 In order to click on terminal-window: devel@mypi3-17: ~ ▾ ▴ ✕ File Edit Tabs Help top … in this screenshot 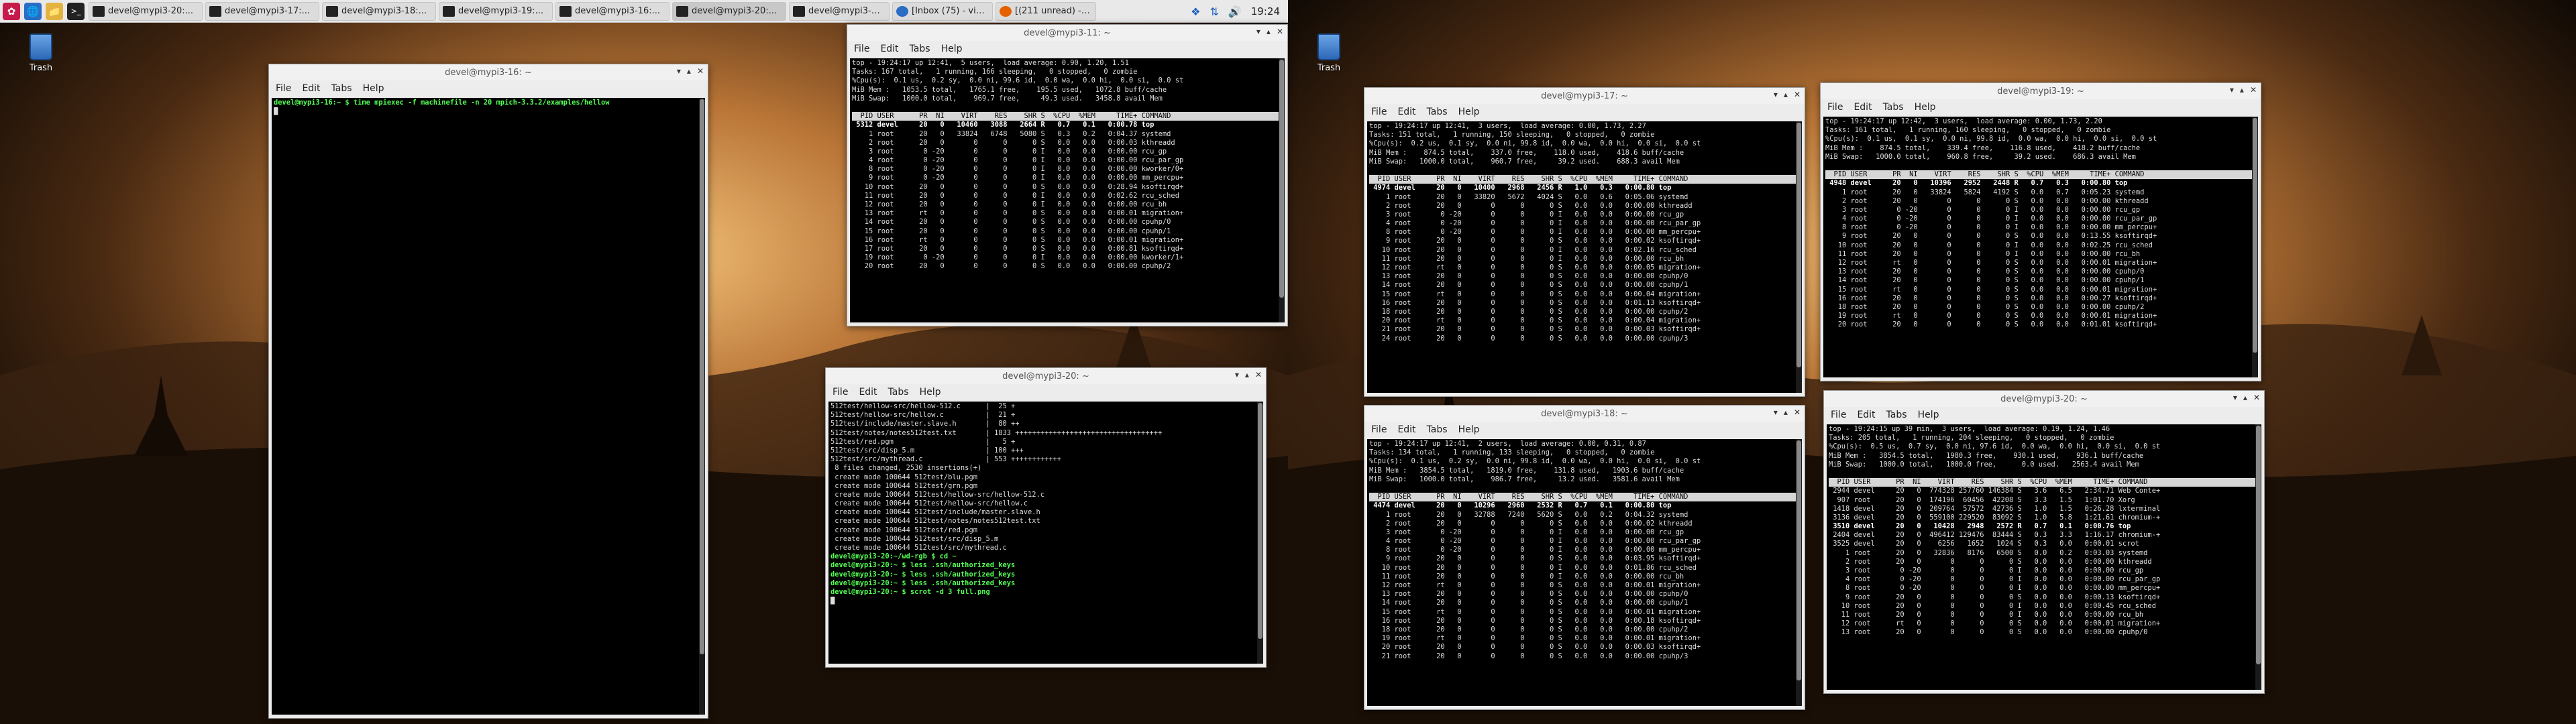, I will do `click(1584, 242)`.